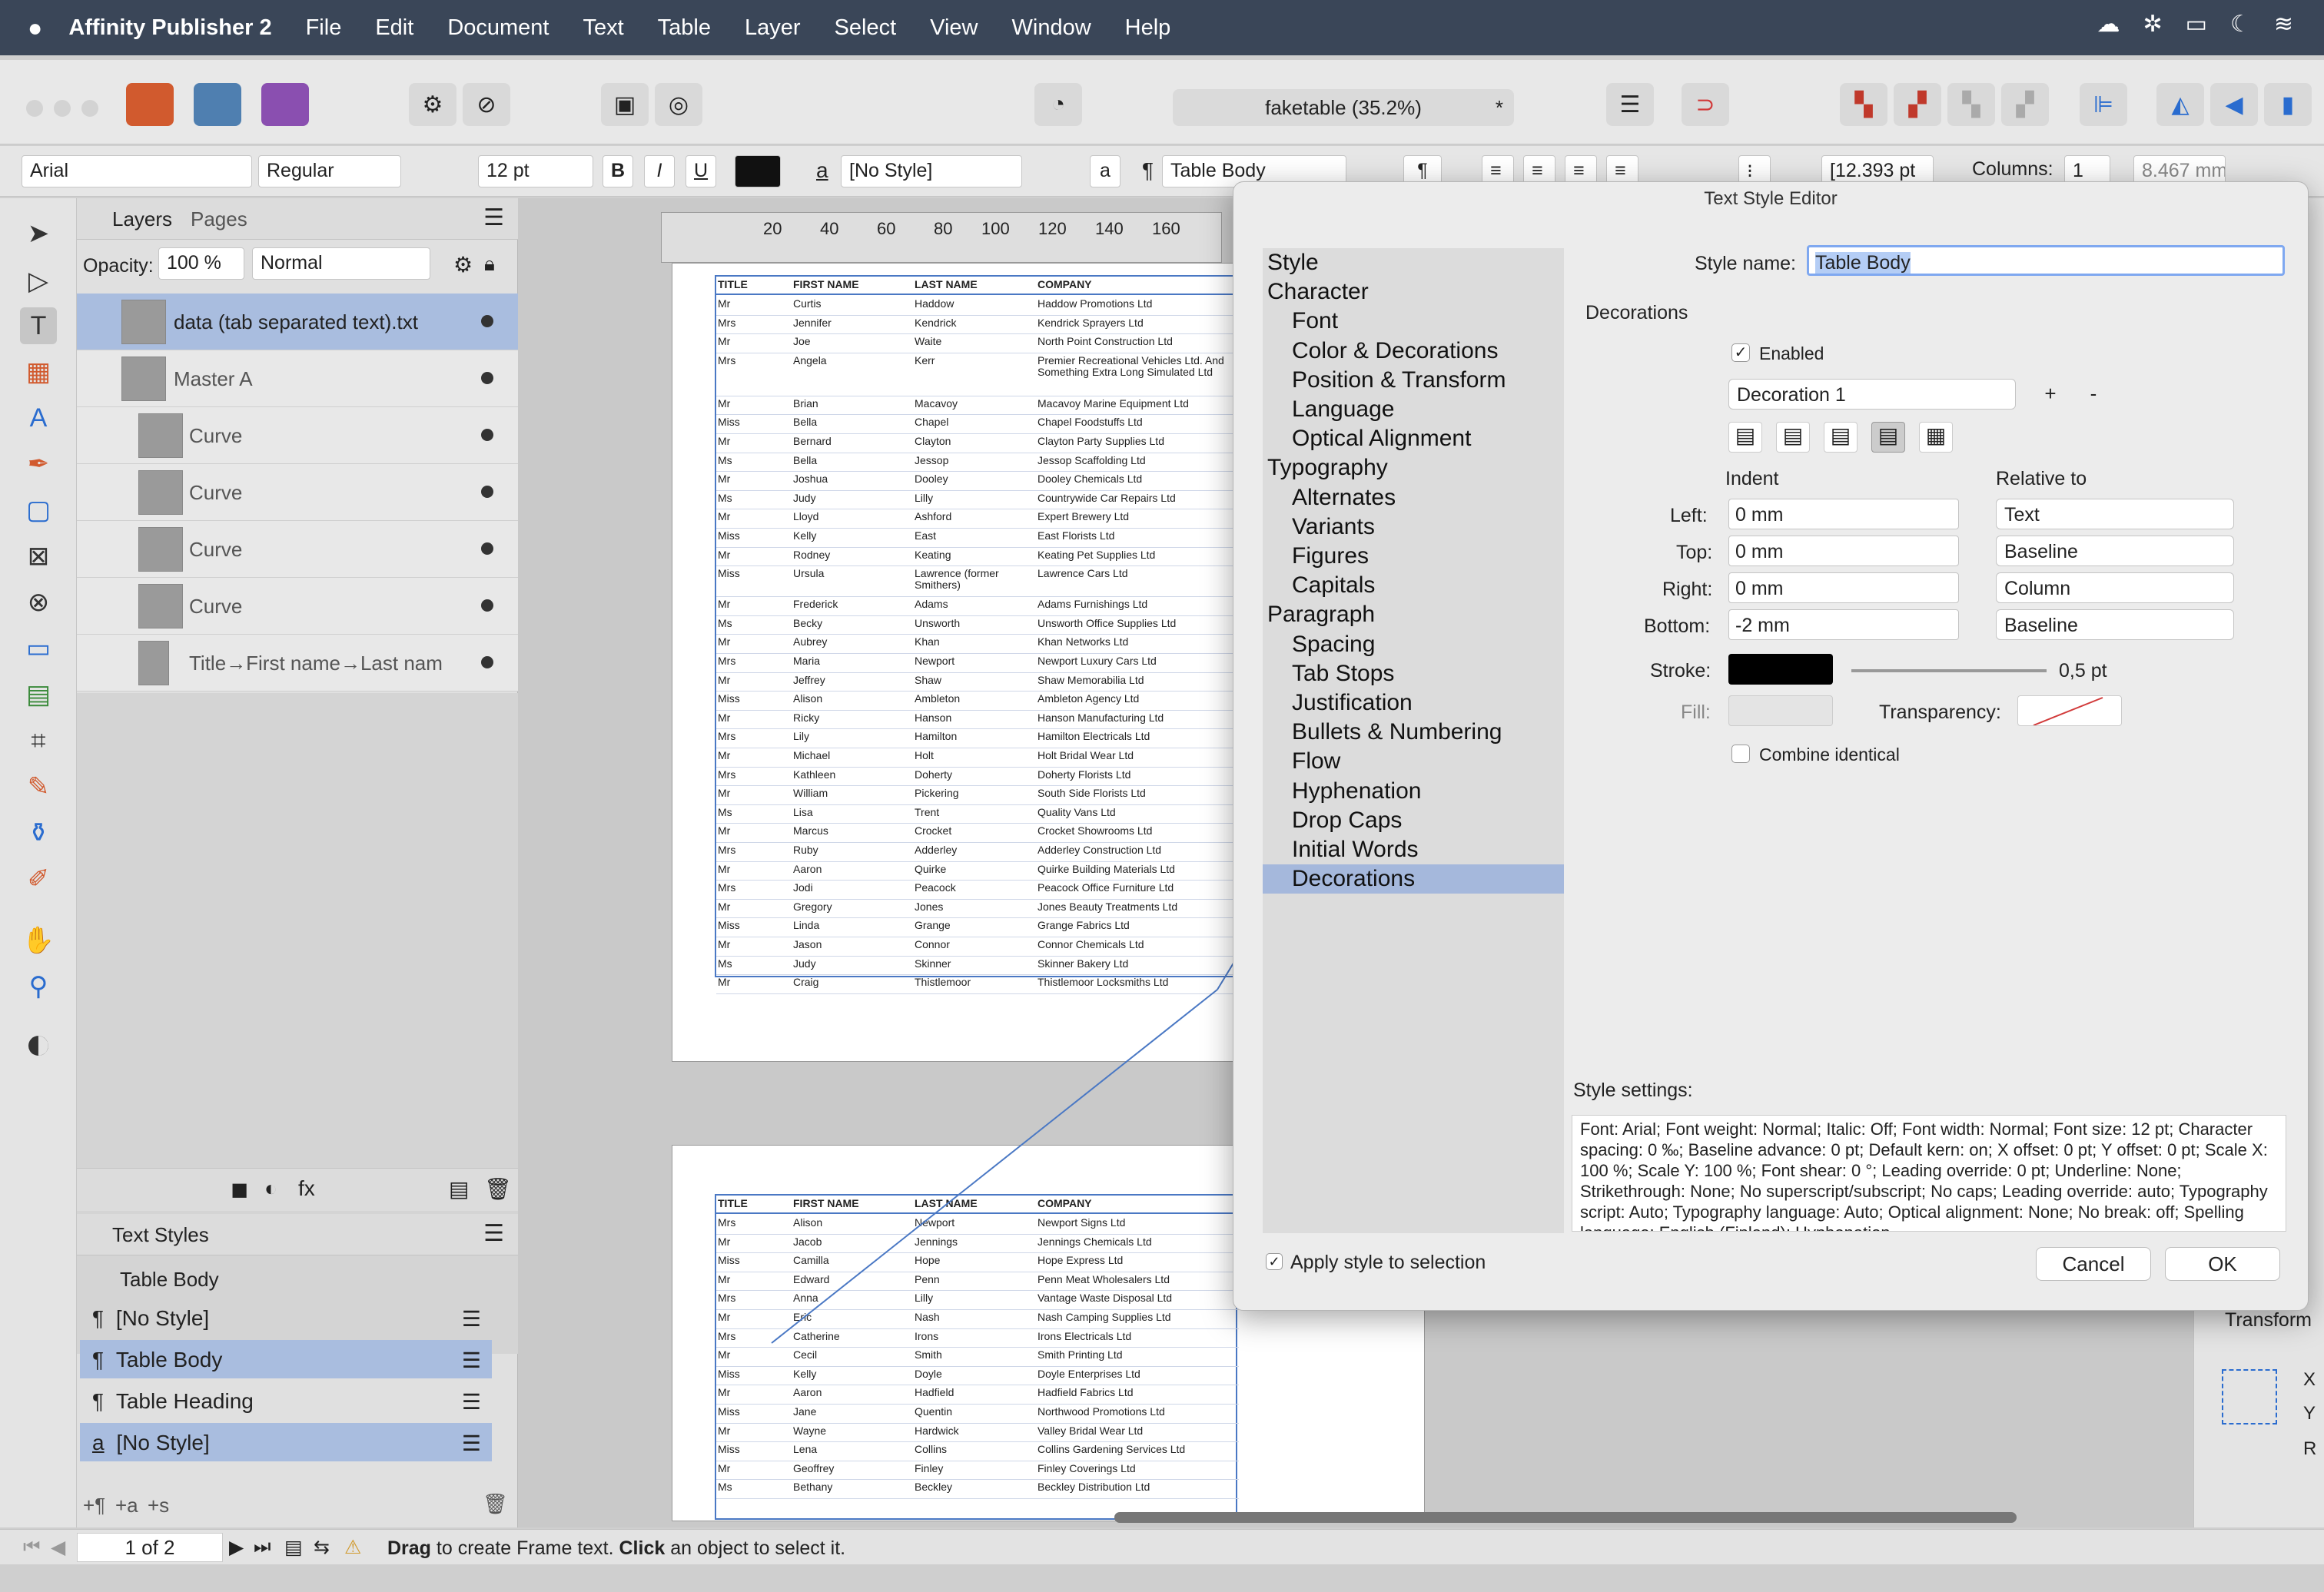 This screenshot has width=2324, height=1592. Describe the element at coordinates (2268, 1320) in the screenshot. I see `transform-title: Transform` at that location.